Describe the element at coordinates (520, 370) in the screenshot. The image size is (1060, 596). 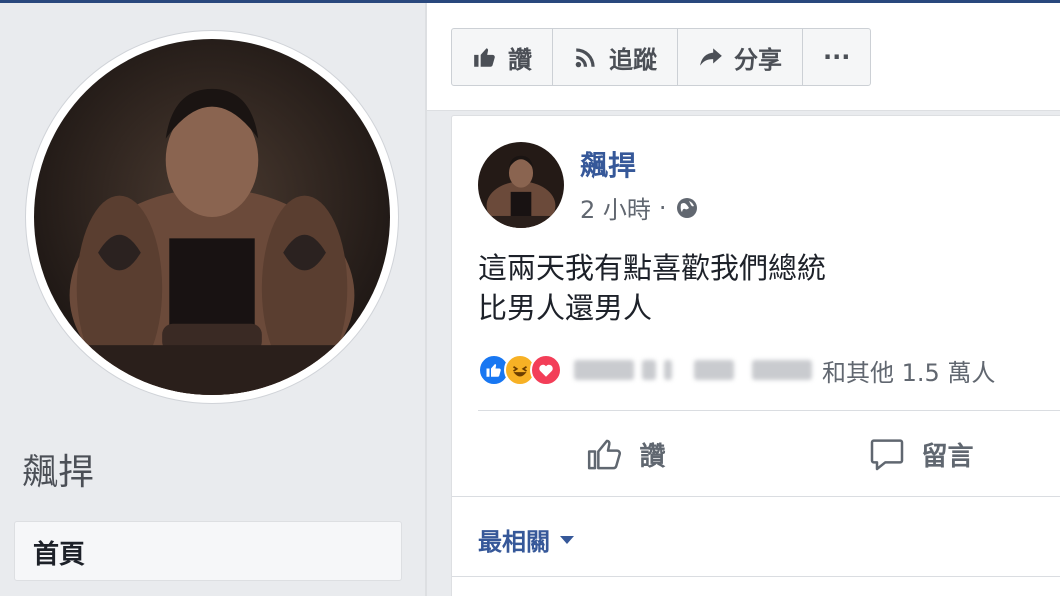
I see `reaction-icons` at that location.